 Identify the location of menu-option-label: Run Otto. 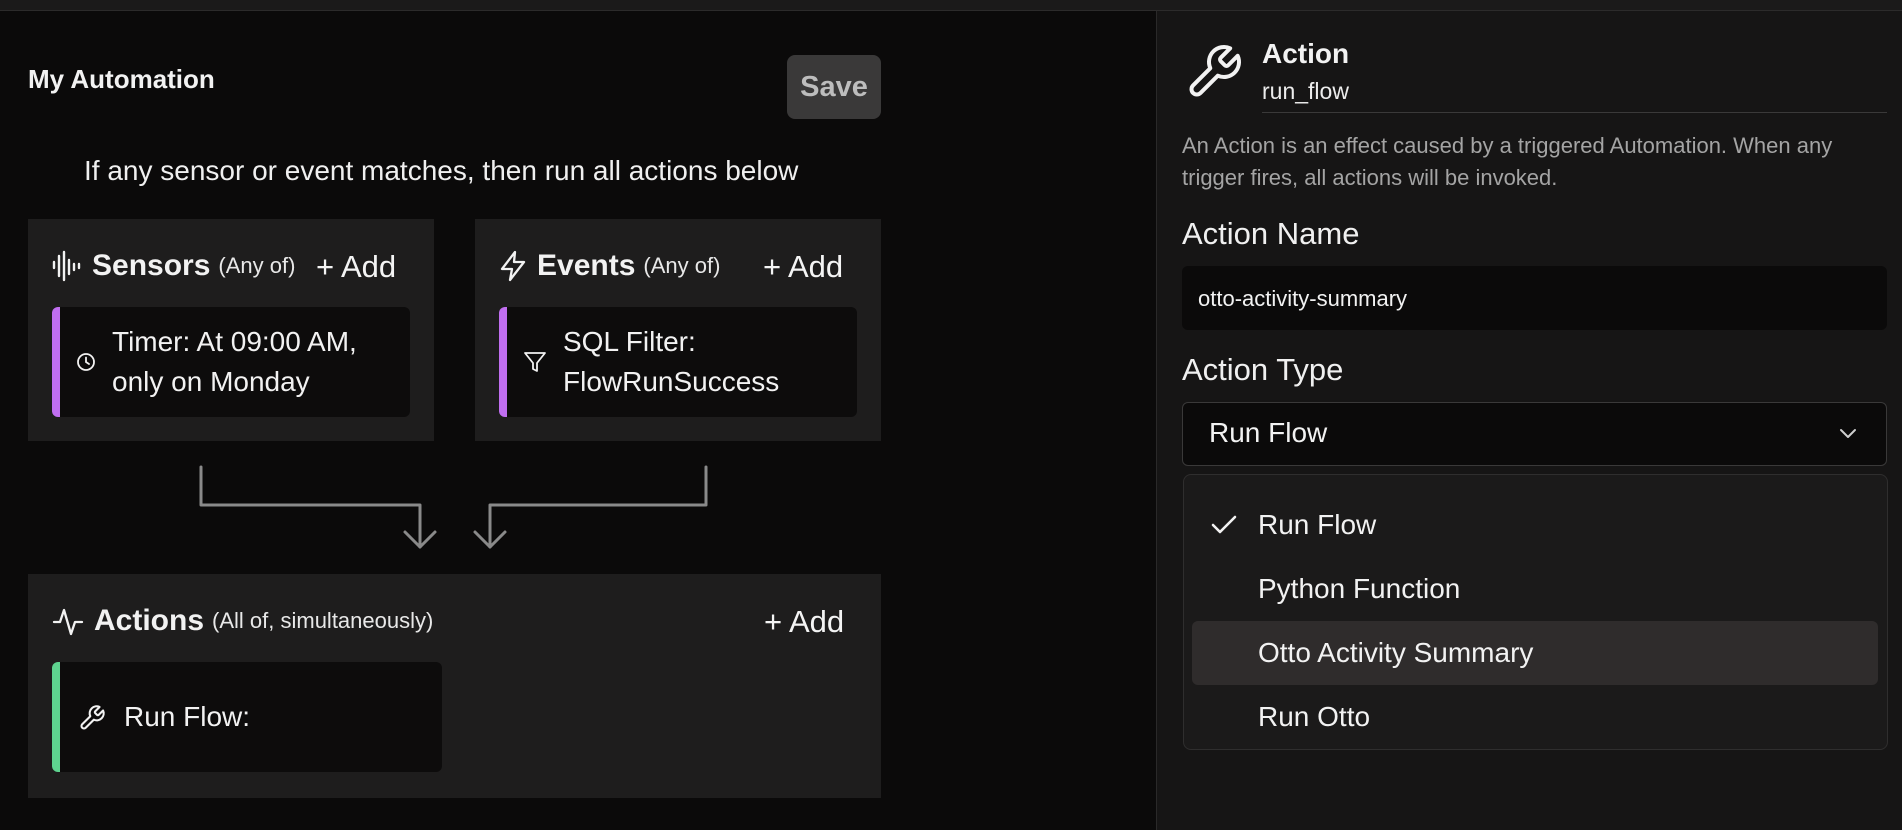
(1314, 716).